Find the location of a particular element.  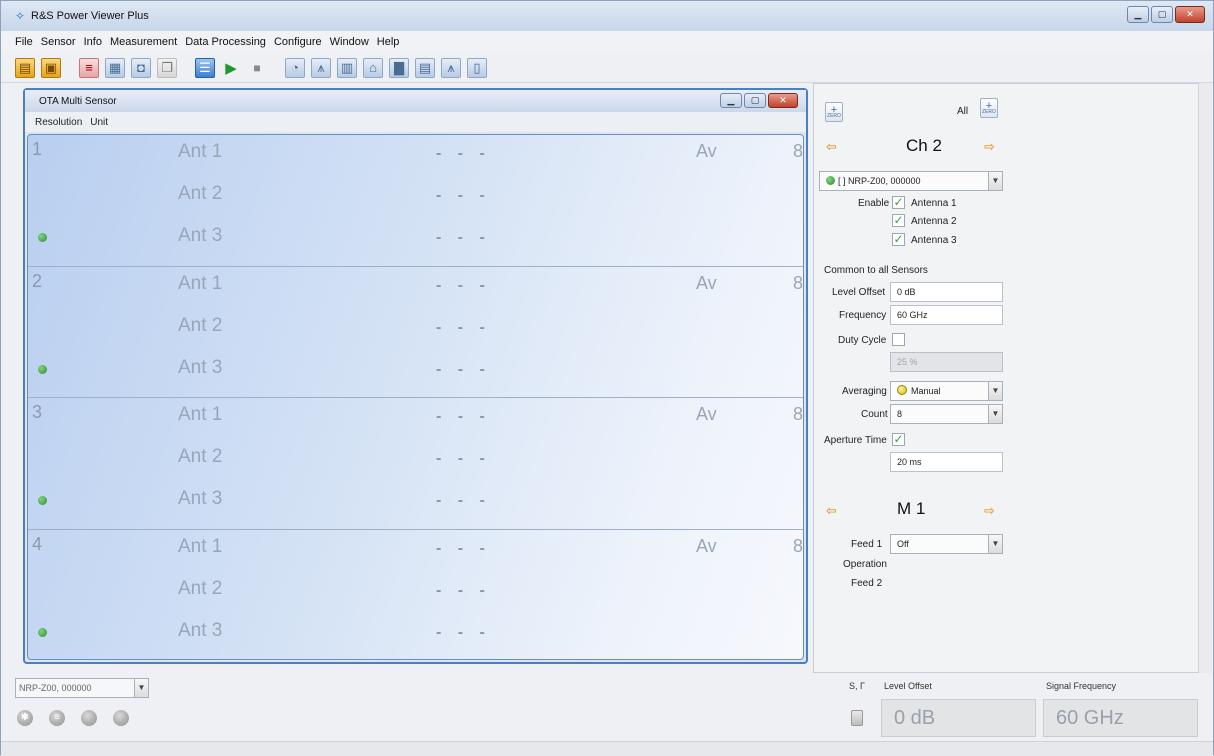

menu-data-processing: Data Processing is located at coordinates (225, 42).